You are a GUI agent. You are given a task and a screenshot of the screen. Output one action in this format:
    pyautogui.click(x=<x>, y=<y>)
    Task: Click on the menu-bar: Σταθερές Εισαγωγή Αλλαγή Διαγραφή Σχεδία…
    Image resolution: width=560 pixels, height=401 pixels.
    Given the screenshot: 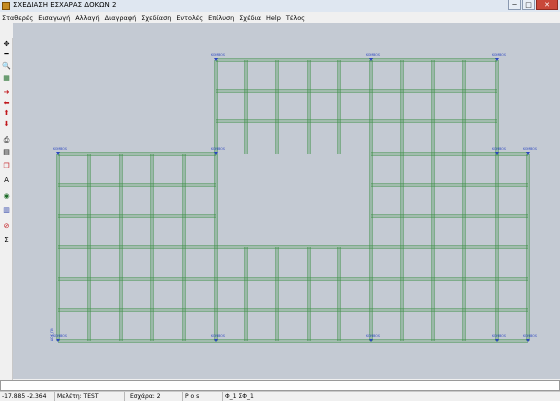 What is the action you would take?
    pyautogui.click(x=280, y=17)
    